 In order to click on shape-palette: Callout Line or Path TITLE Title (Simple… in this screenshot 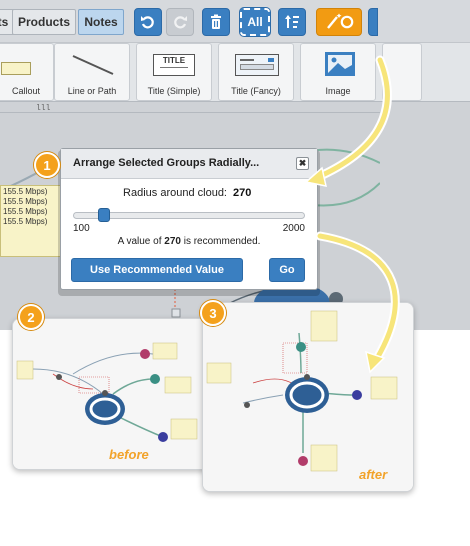, I will do `click(235, 72)`.